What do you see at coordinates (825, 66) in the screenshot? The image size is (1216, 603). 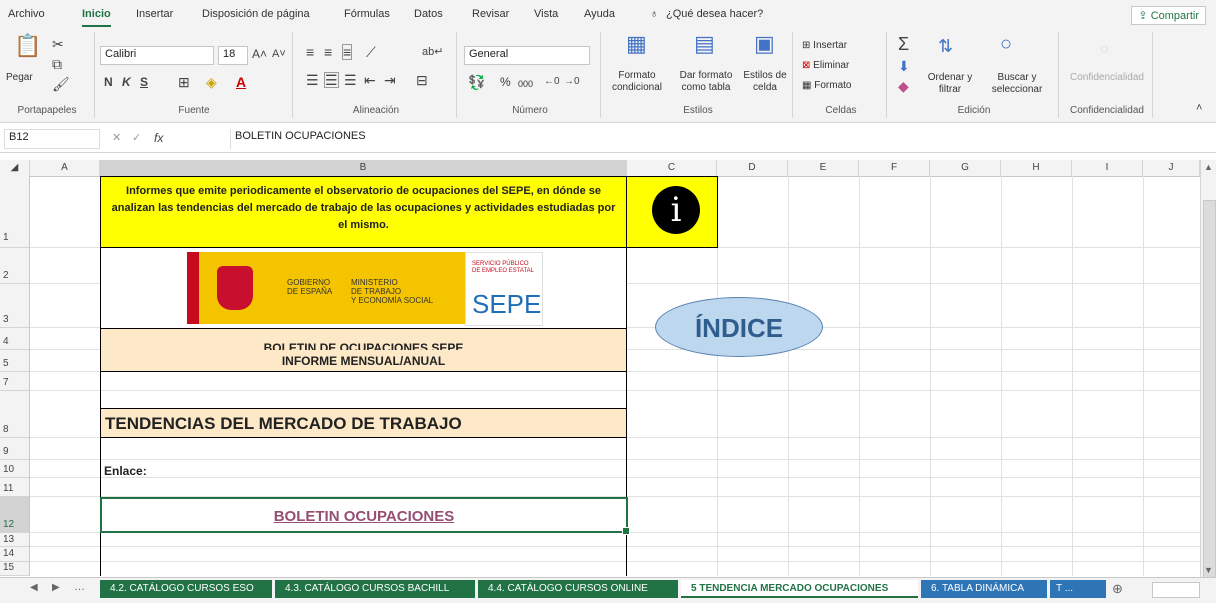 I see `delete-cells-button: ⊠ Eliminar` at bounding box center [825, 66].